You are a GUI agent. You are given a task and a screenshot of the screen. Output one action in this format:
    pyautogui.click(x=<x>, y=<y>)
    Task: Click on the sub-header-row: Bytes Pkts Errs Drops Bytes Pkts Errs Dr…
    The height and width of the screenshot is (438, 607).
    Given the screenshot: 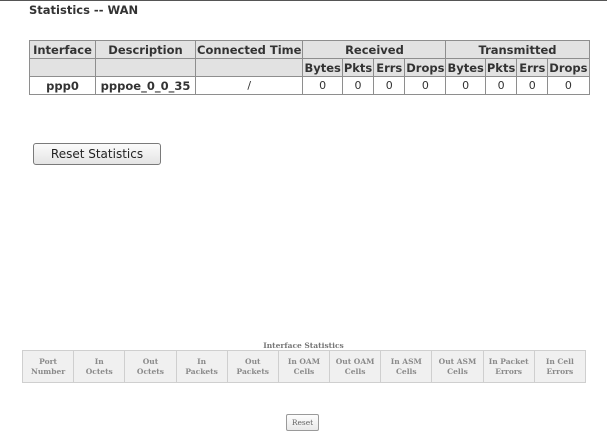 What is the action you would take?
    pyautogui.click(x=309, y=67)
    